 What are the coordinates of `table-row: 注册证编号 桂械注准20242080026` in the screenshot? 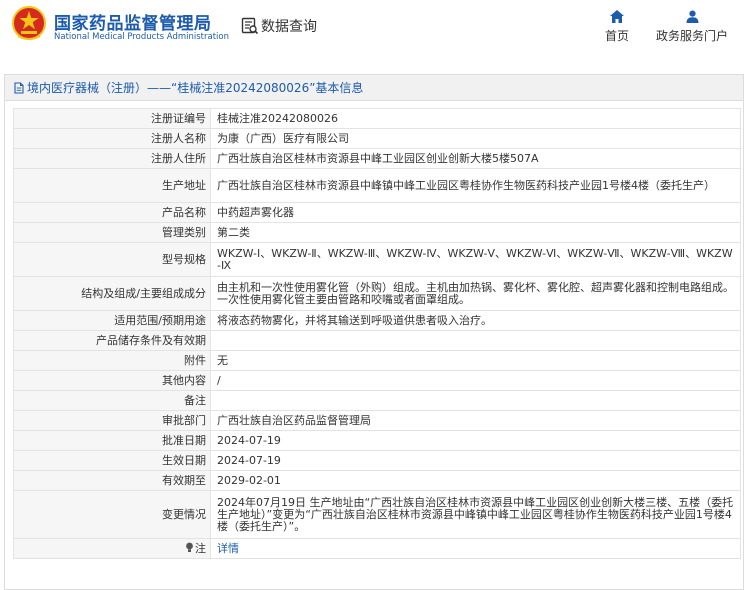 It's located at (377, 118).